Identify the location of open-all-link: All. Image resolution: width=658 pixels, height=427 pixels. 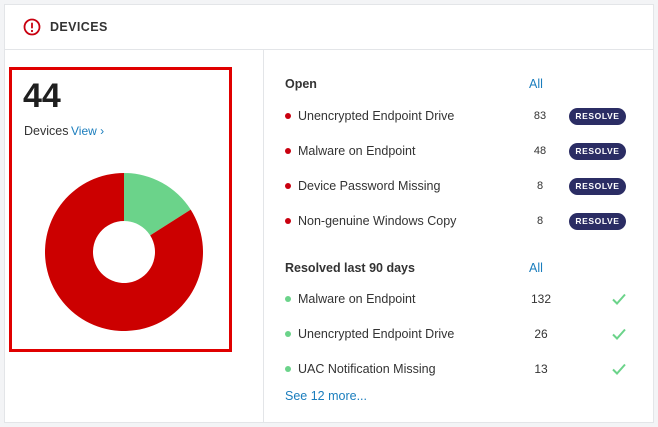
(536, 84).